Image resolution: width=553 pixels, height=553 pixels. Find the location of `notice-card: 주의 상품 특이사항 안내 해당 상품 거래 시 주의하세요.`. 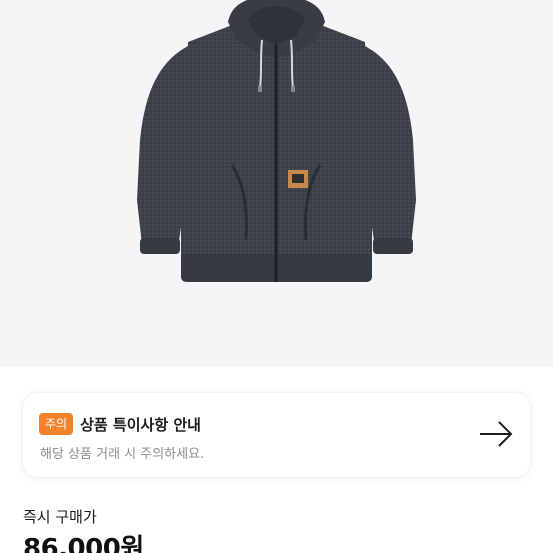

notice-card: 주의 상품 특이사항 안내 해당 상품 거래 시 주의하세요. is located at coordinates (276, 435).